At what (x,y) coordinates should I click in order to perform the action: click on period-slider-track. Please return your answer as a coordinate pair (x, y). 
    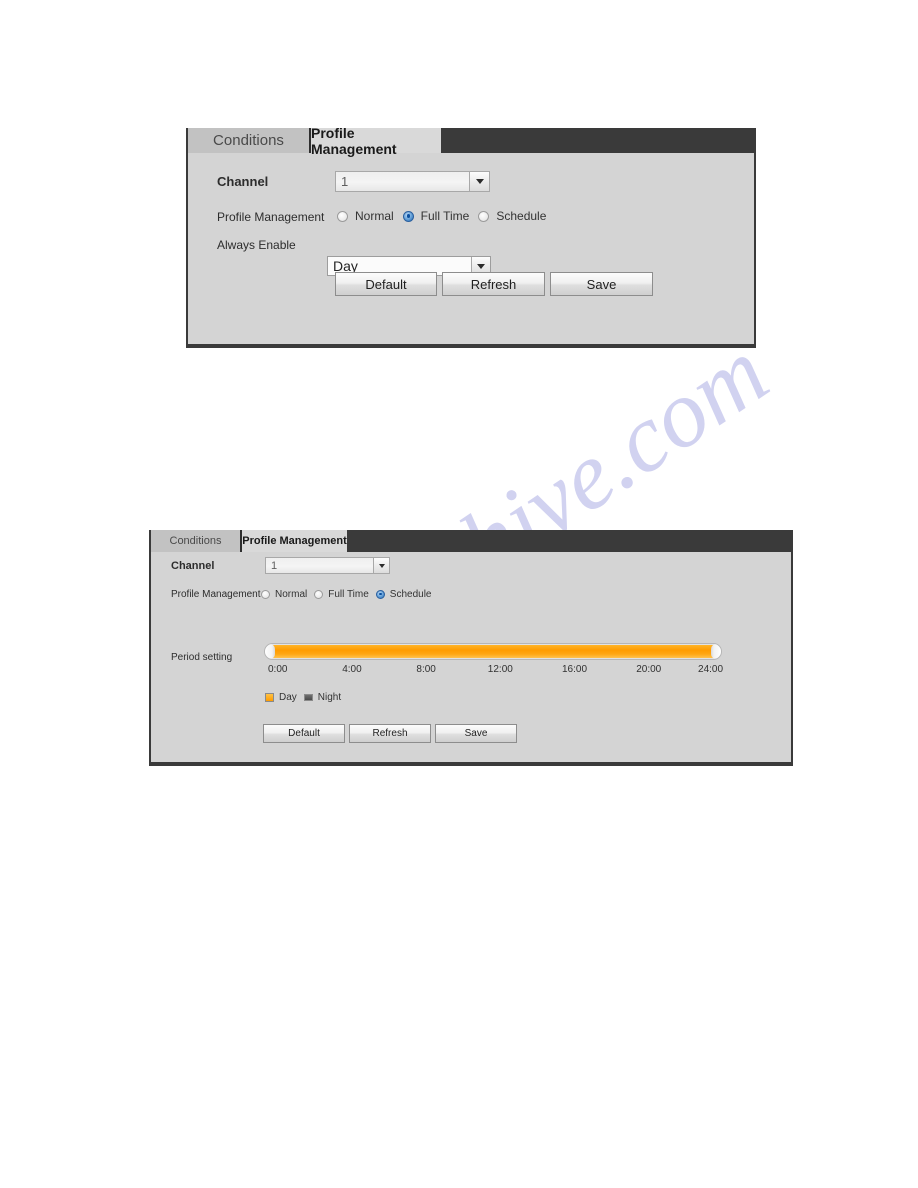
    Looking at the image, I should click on (493, 651).